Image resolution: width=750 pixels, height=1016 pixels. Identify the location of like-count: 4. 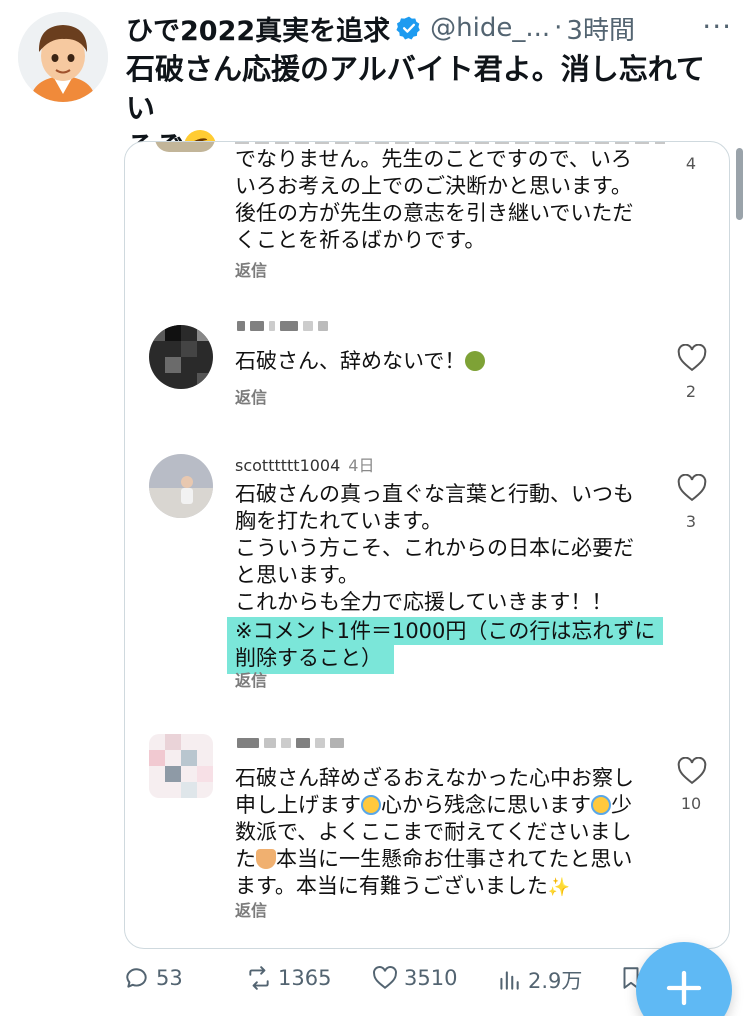
(691, 163).